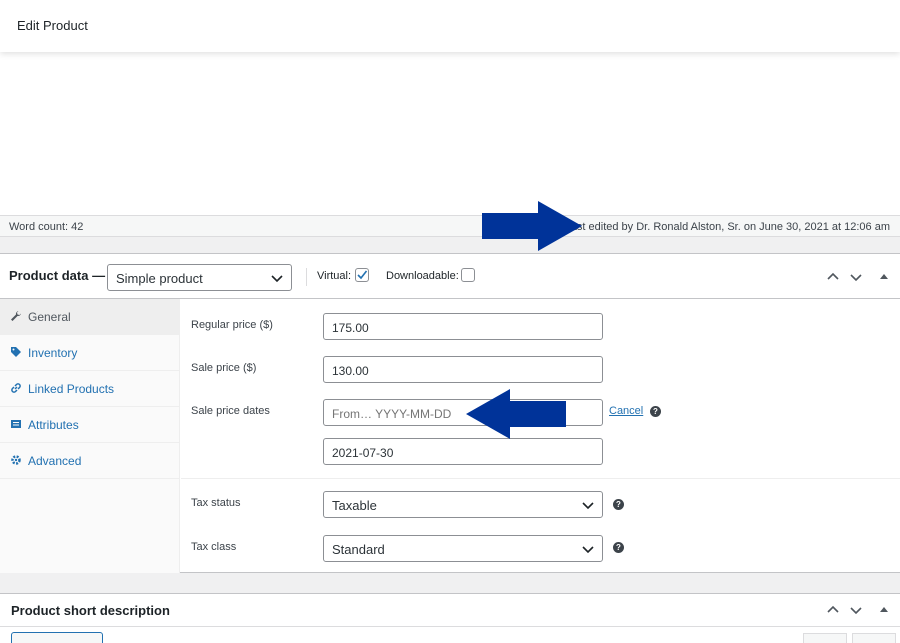 The height and width of the screenshot is (643, 900). I want to click on tax-status-label: Tax status, so click(216, 503).